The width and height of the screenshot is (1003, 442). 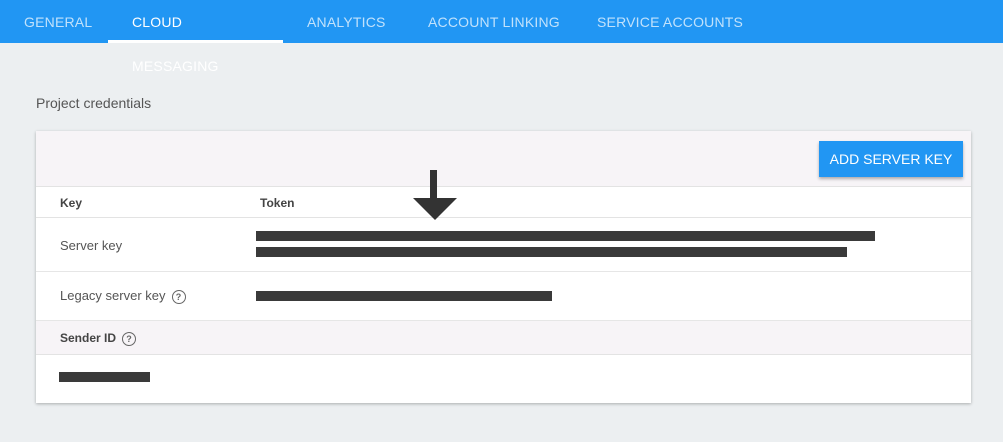 What do you see at coordinates (277, 203) in the screenshot?
I see `column-header-token: Token` at bounding box center [277, 203].